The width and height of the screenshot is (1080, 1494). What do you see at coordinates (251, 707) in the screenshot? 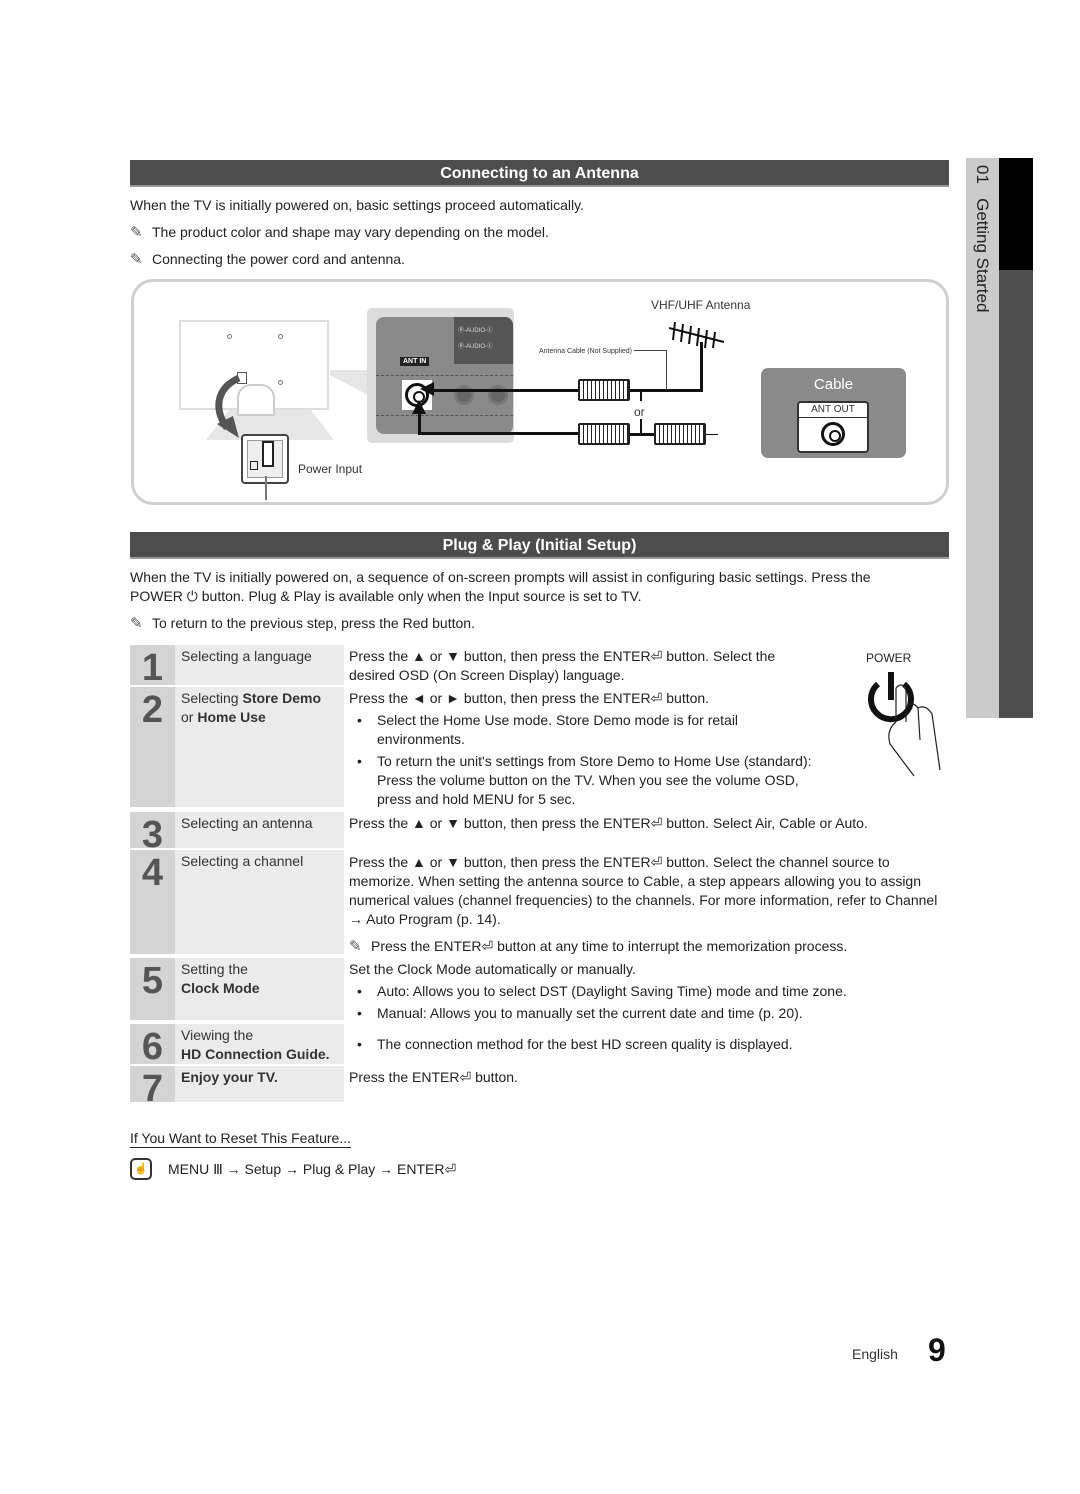
I see `step-title: Selecting Store Demo or Home Use` at bounding box center [251, 707].